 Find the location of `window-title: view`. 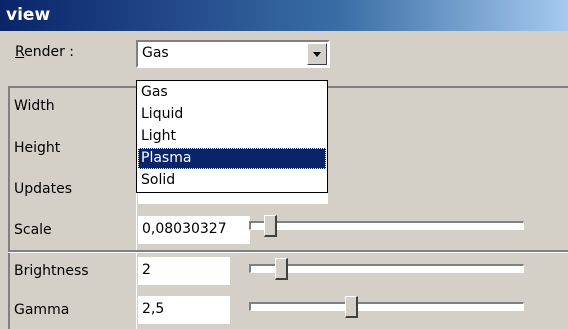

window-title: view is located at coordinates (28, 15).